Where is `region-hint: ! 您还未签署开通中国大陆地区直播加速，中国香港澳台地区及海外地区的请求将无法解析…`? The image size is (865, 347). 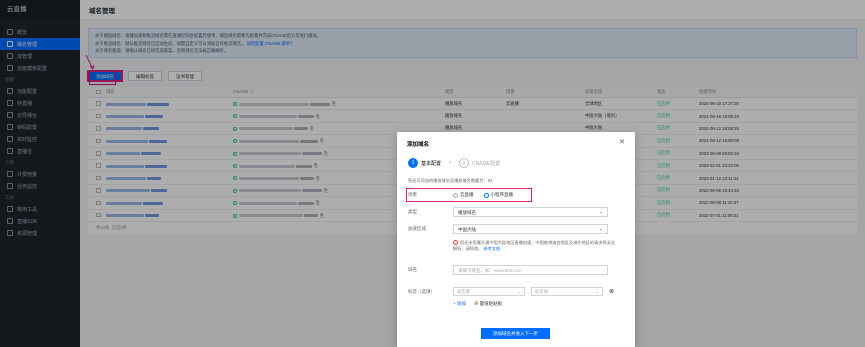
region-hint: ! 您还未签署开通中国大陆地区直播加速，中国香港澳台地区及海外地区的请求将无法解析… is located at coordinates (534, 245).